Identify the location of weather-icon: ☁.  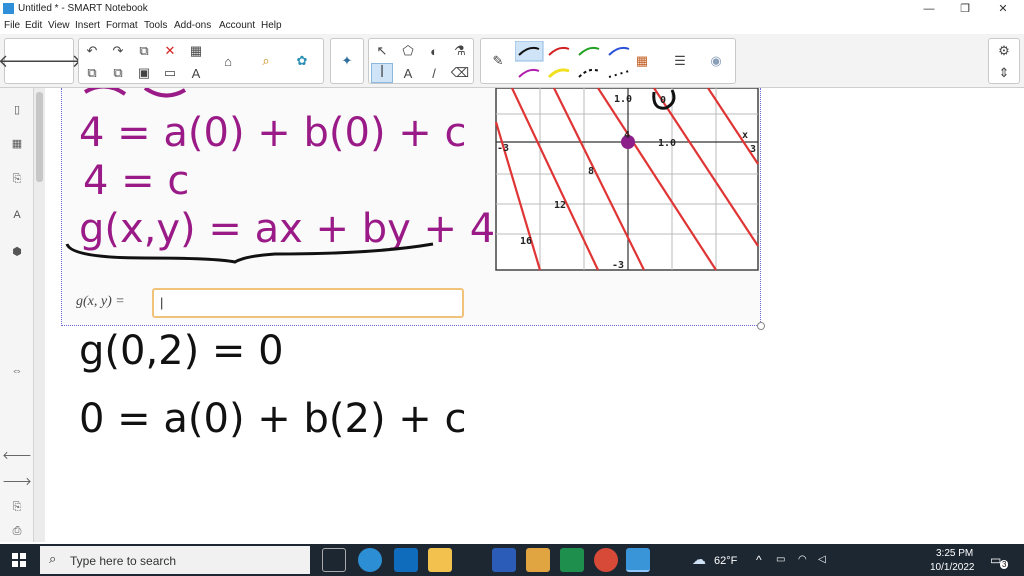
(699, 559).